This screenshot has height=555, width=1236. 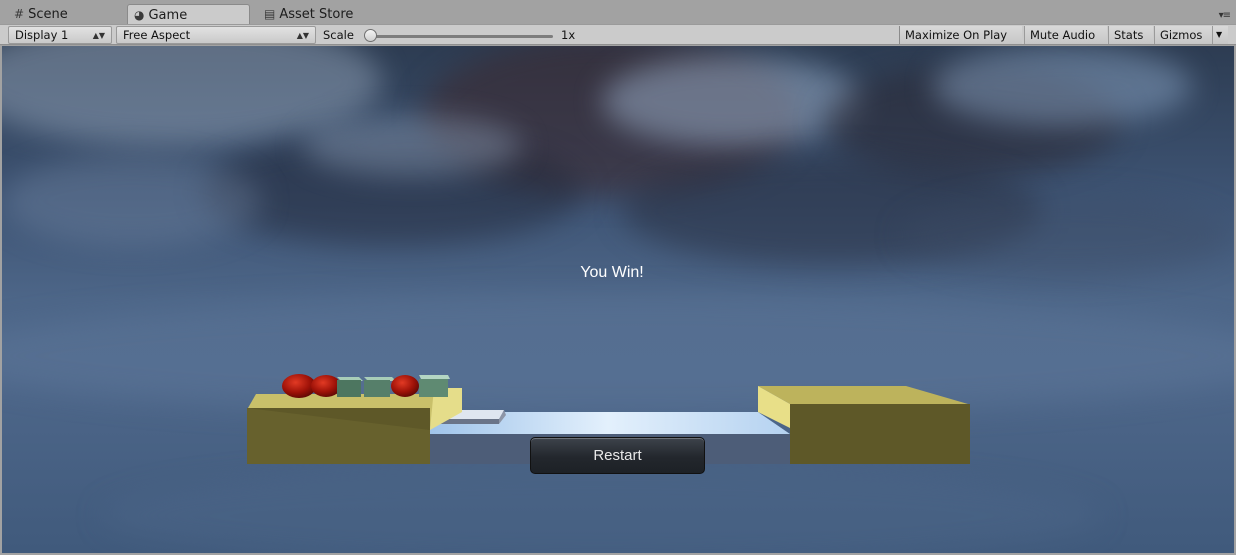 What do you see at coordinates (460, 36) in the screenshot?
I see `scale-slider-track` at bounding box center [460, 36].